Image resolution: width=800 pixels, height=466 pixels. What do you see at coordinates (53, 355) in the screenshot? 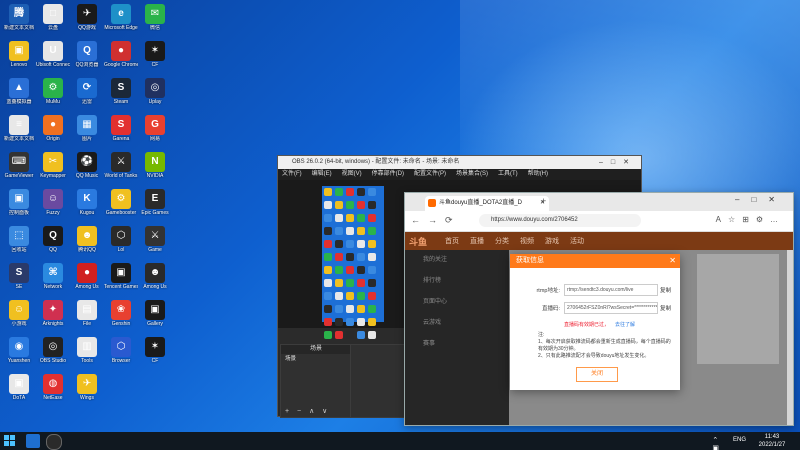
I see `desktop-icon: ◎ OBS Studio` at bounding box center [53, 355].